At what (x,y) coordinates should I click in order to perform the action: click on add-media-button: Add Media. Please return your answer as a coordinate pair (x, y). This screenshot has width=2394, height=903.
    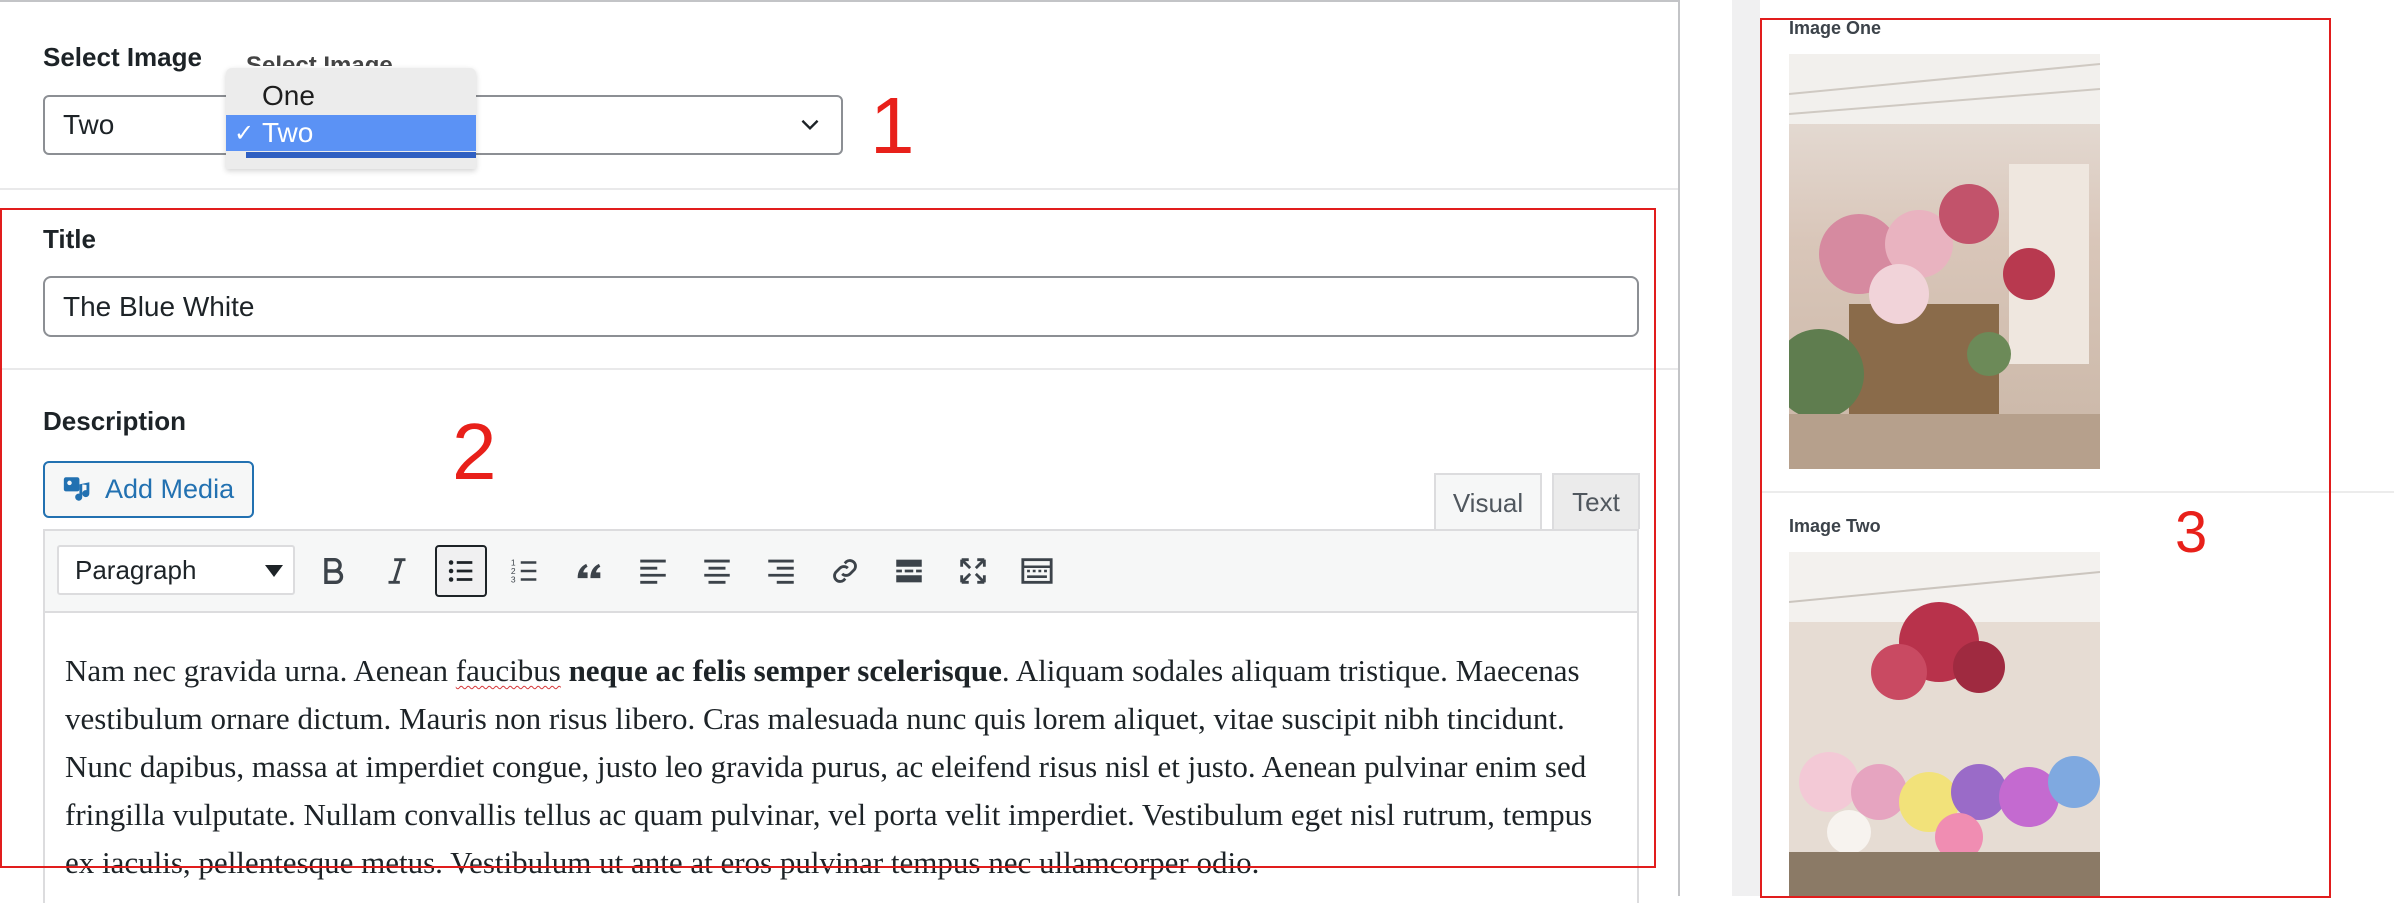
    Looking at the image, I should click on (148, 489).